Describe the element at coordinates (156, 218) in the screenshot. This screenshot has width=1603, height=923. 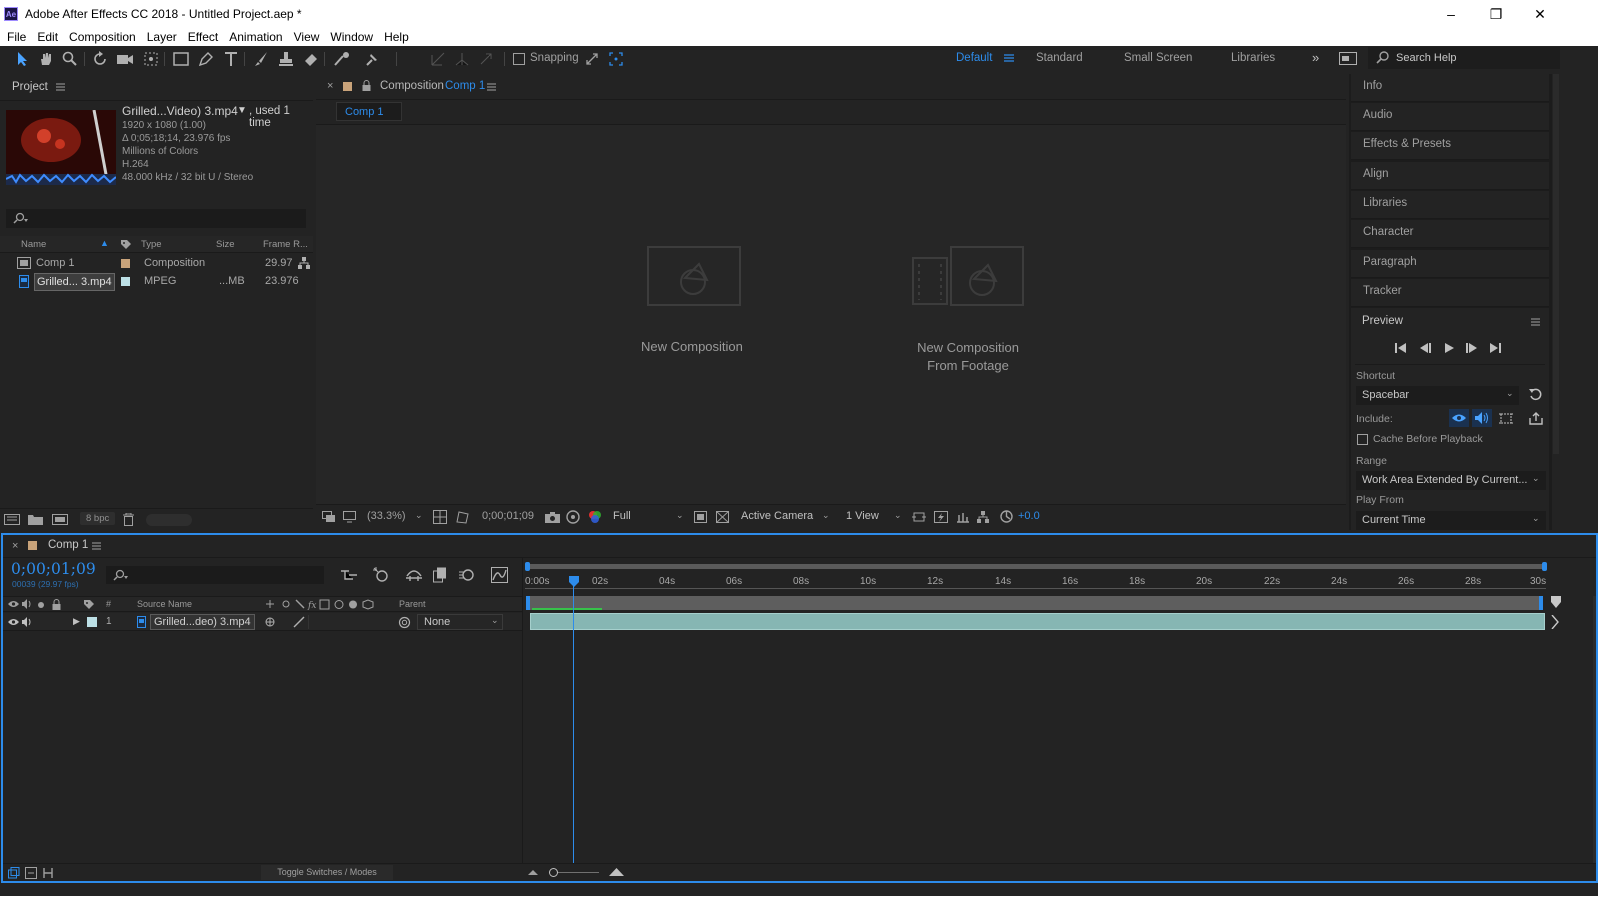
I see `project-search-input` at that location.